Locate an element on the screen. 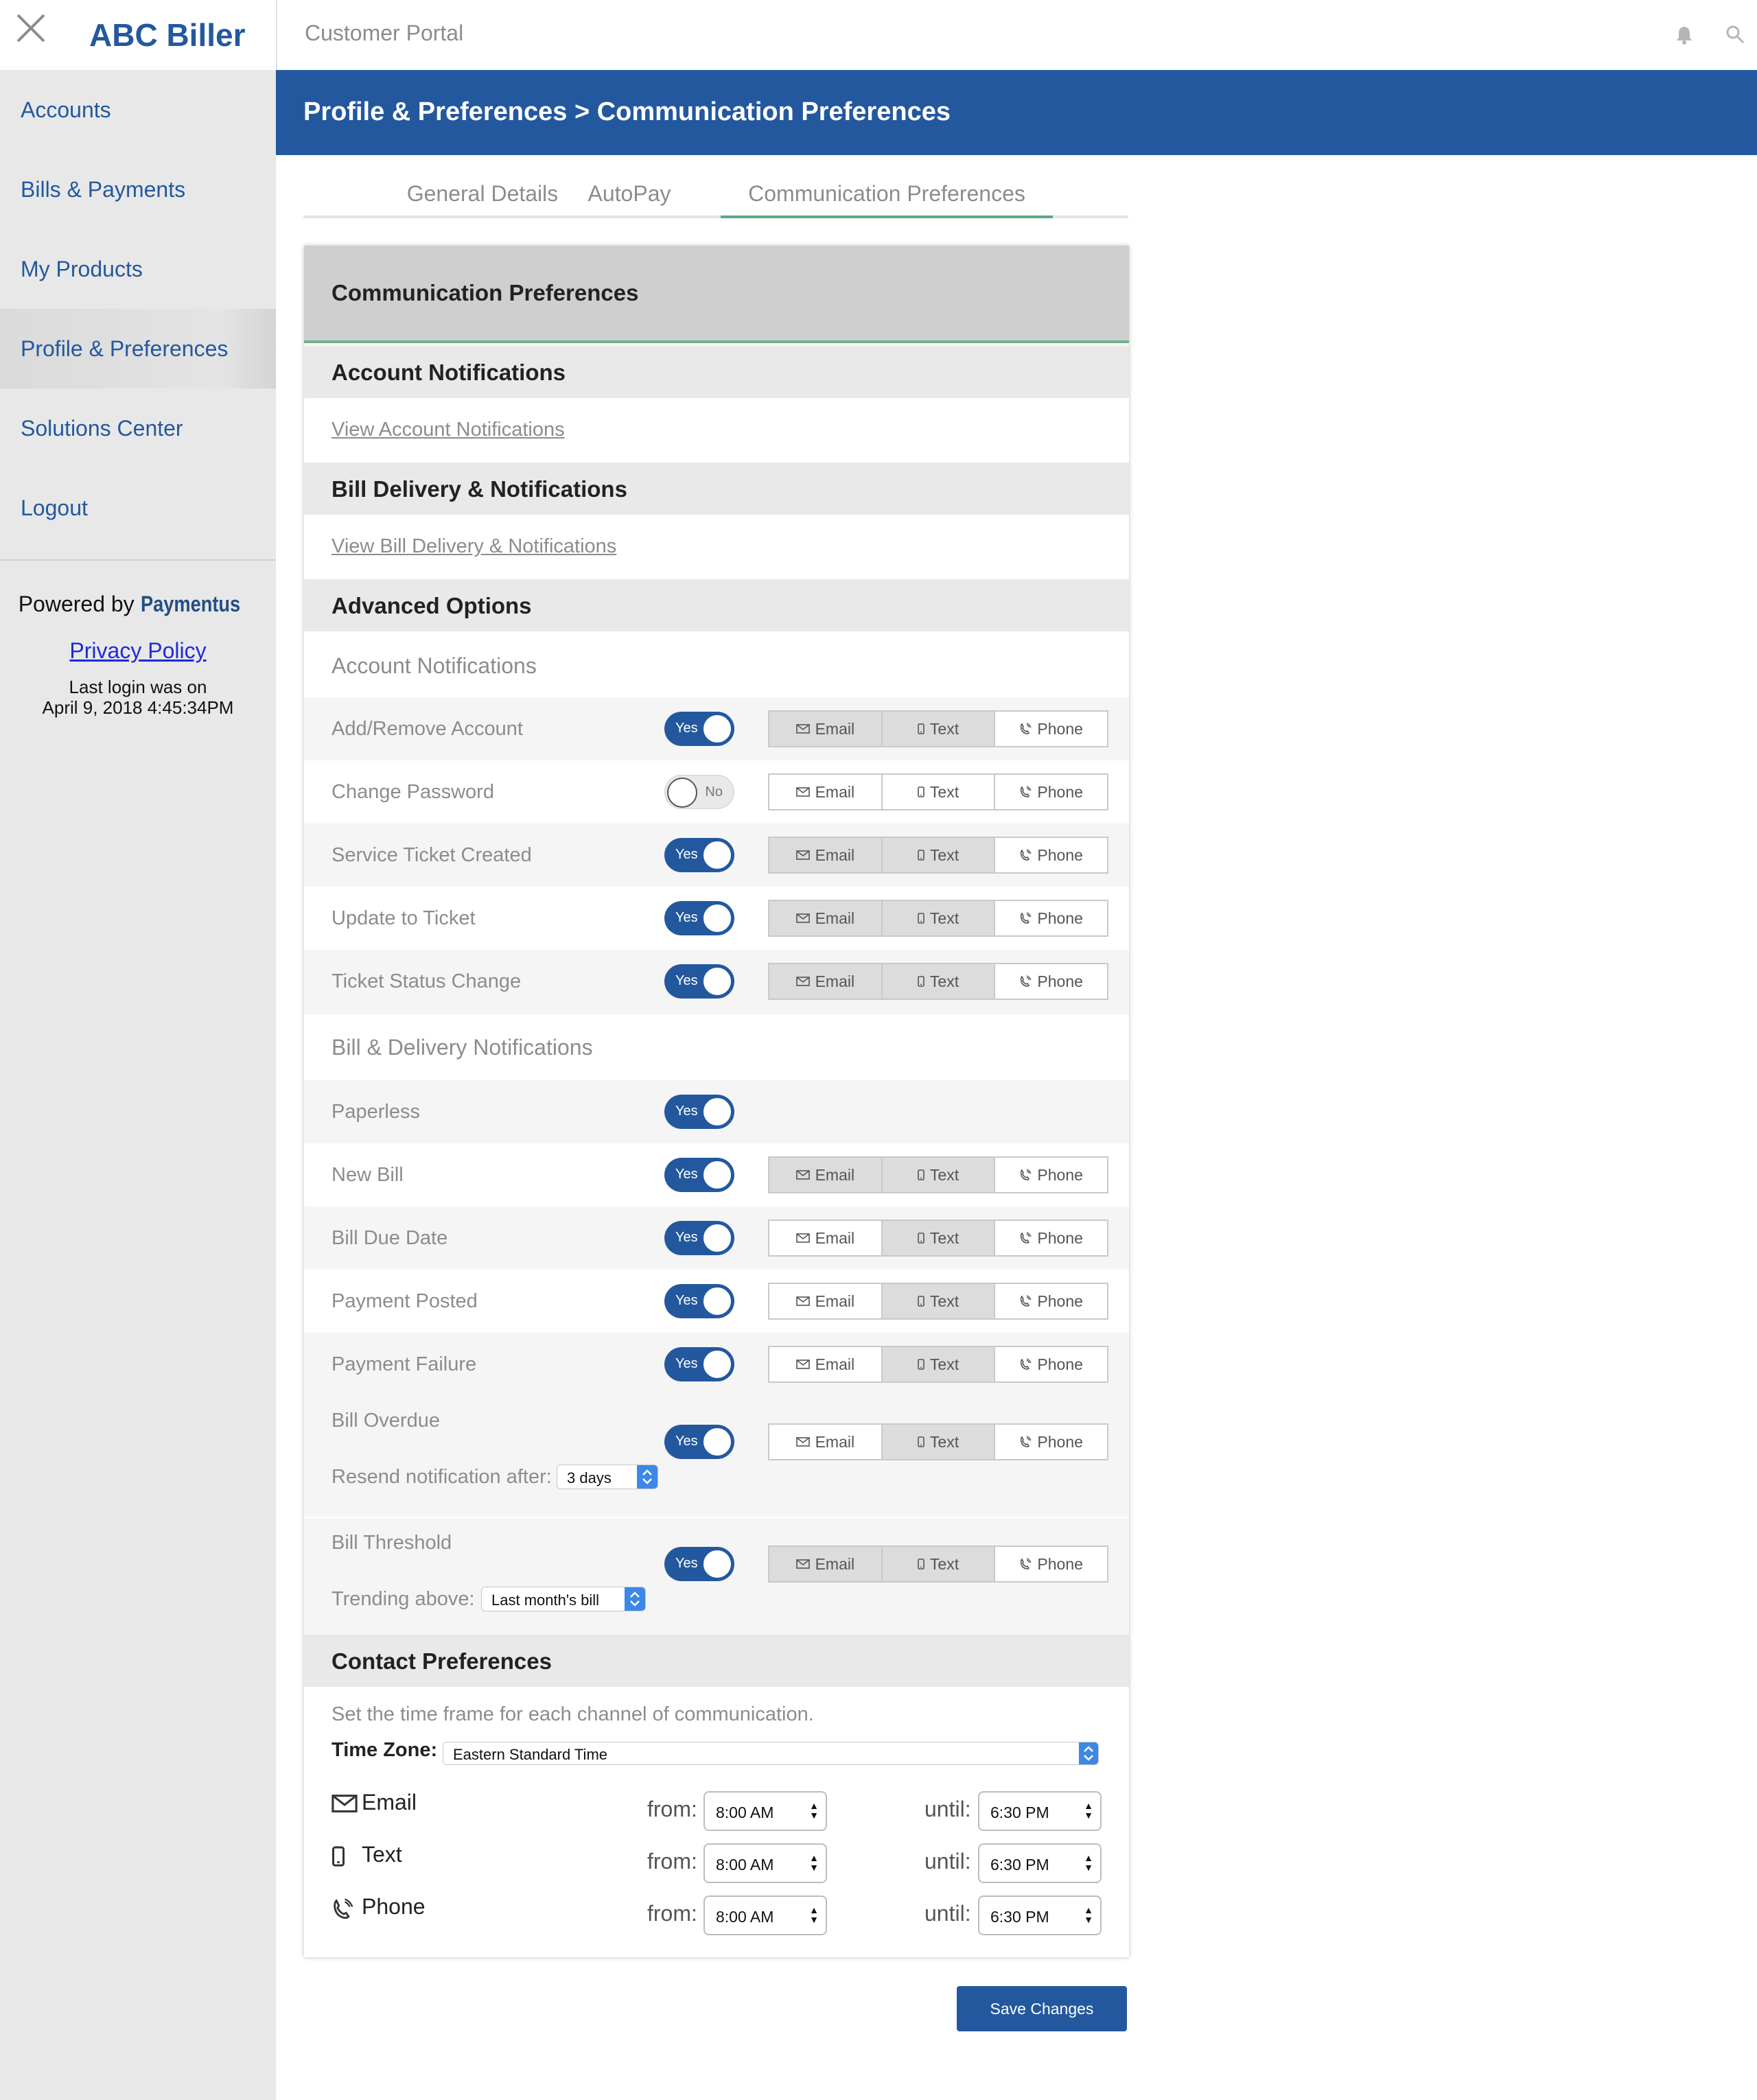  row-payment-posted: Payment Posted Yes Email Text Phone is located at coordinates (716, 1301).